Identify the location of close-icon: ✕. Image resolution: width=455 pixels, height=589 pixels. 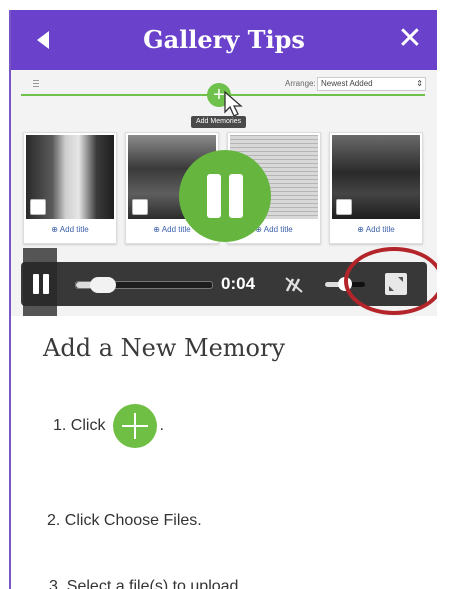
(410, 39).